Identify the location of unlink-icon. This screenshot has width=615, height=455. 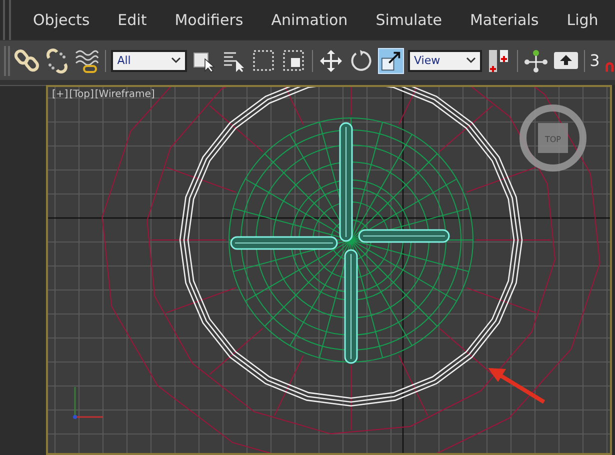
(57, 61).